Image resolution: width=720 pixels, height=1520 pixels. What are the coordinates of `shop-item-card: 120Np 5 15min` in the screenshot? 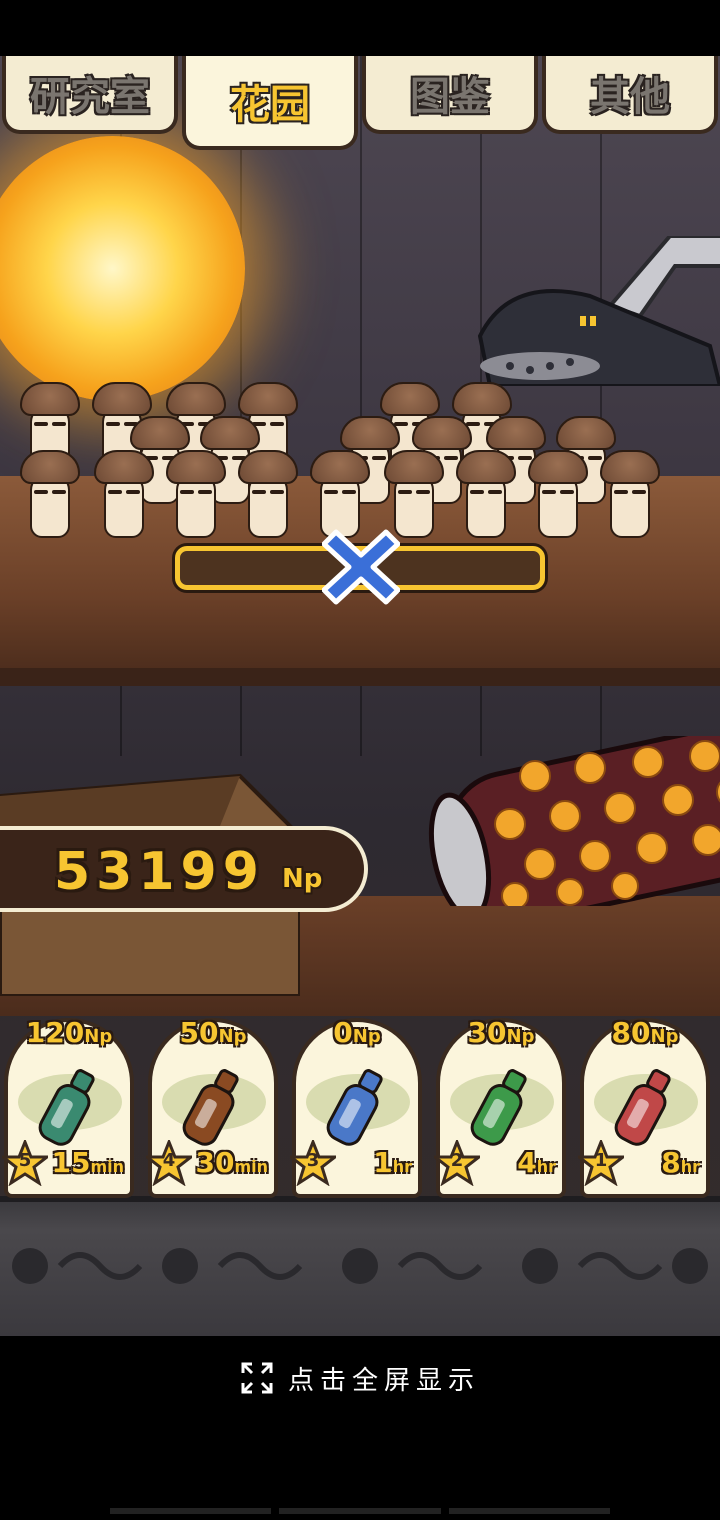 It's located at (68, 1107).